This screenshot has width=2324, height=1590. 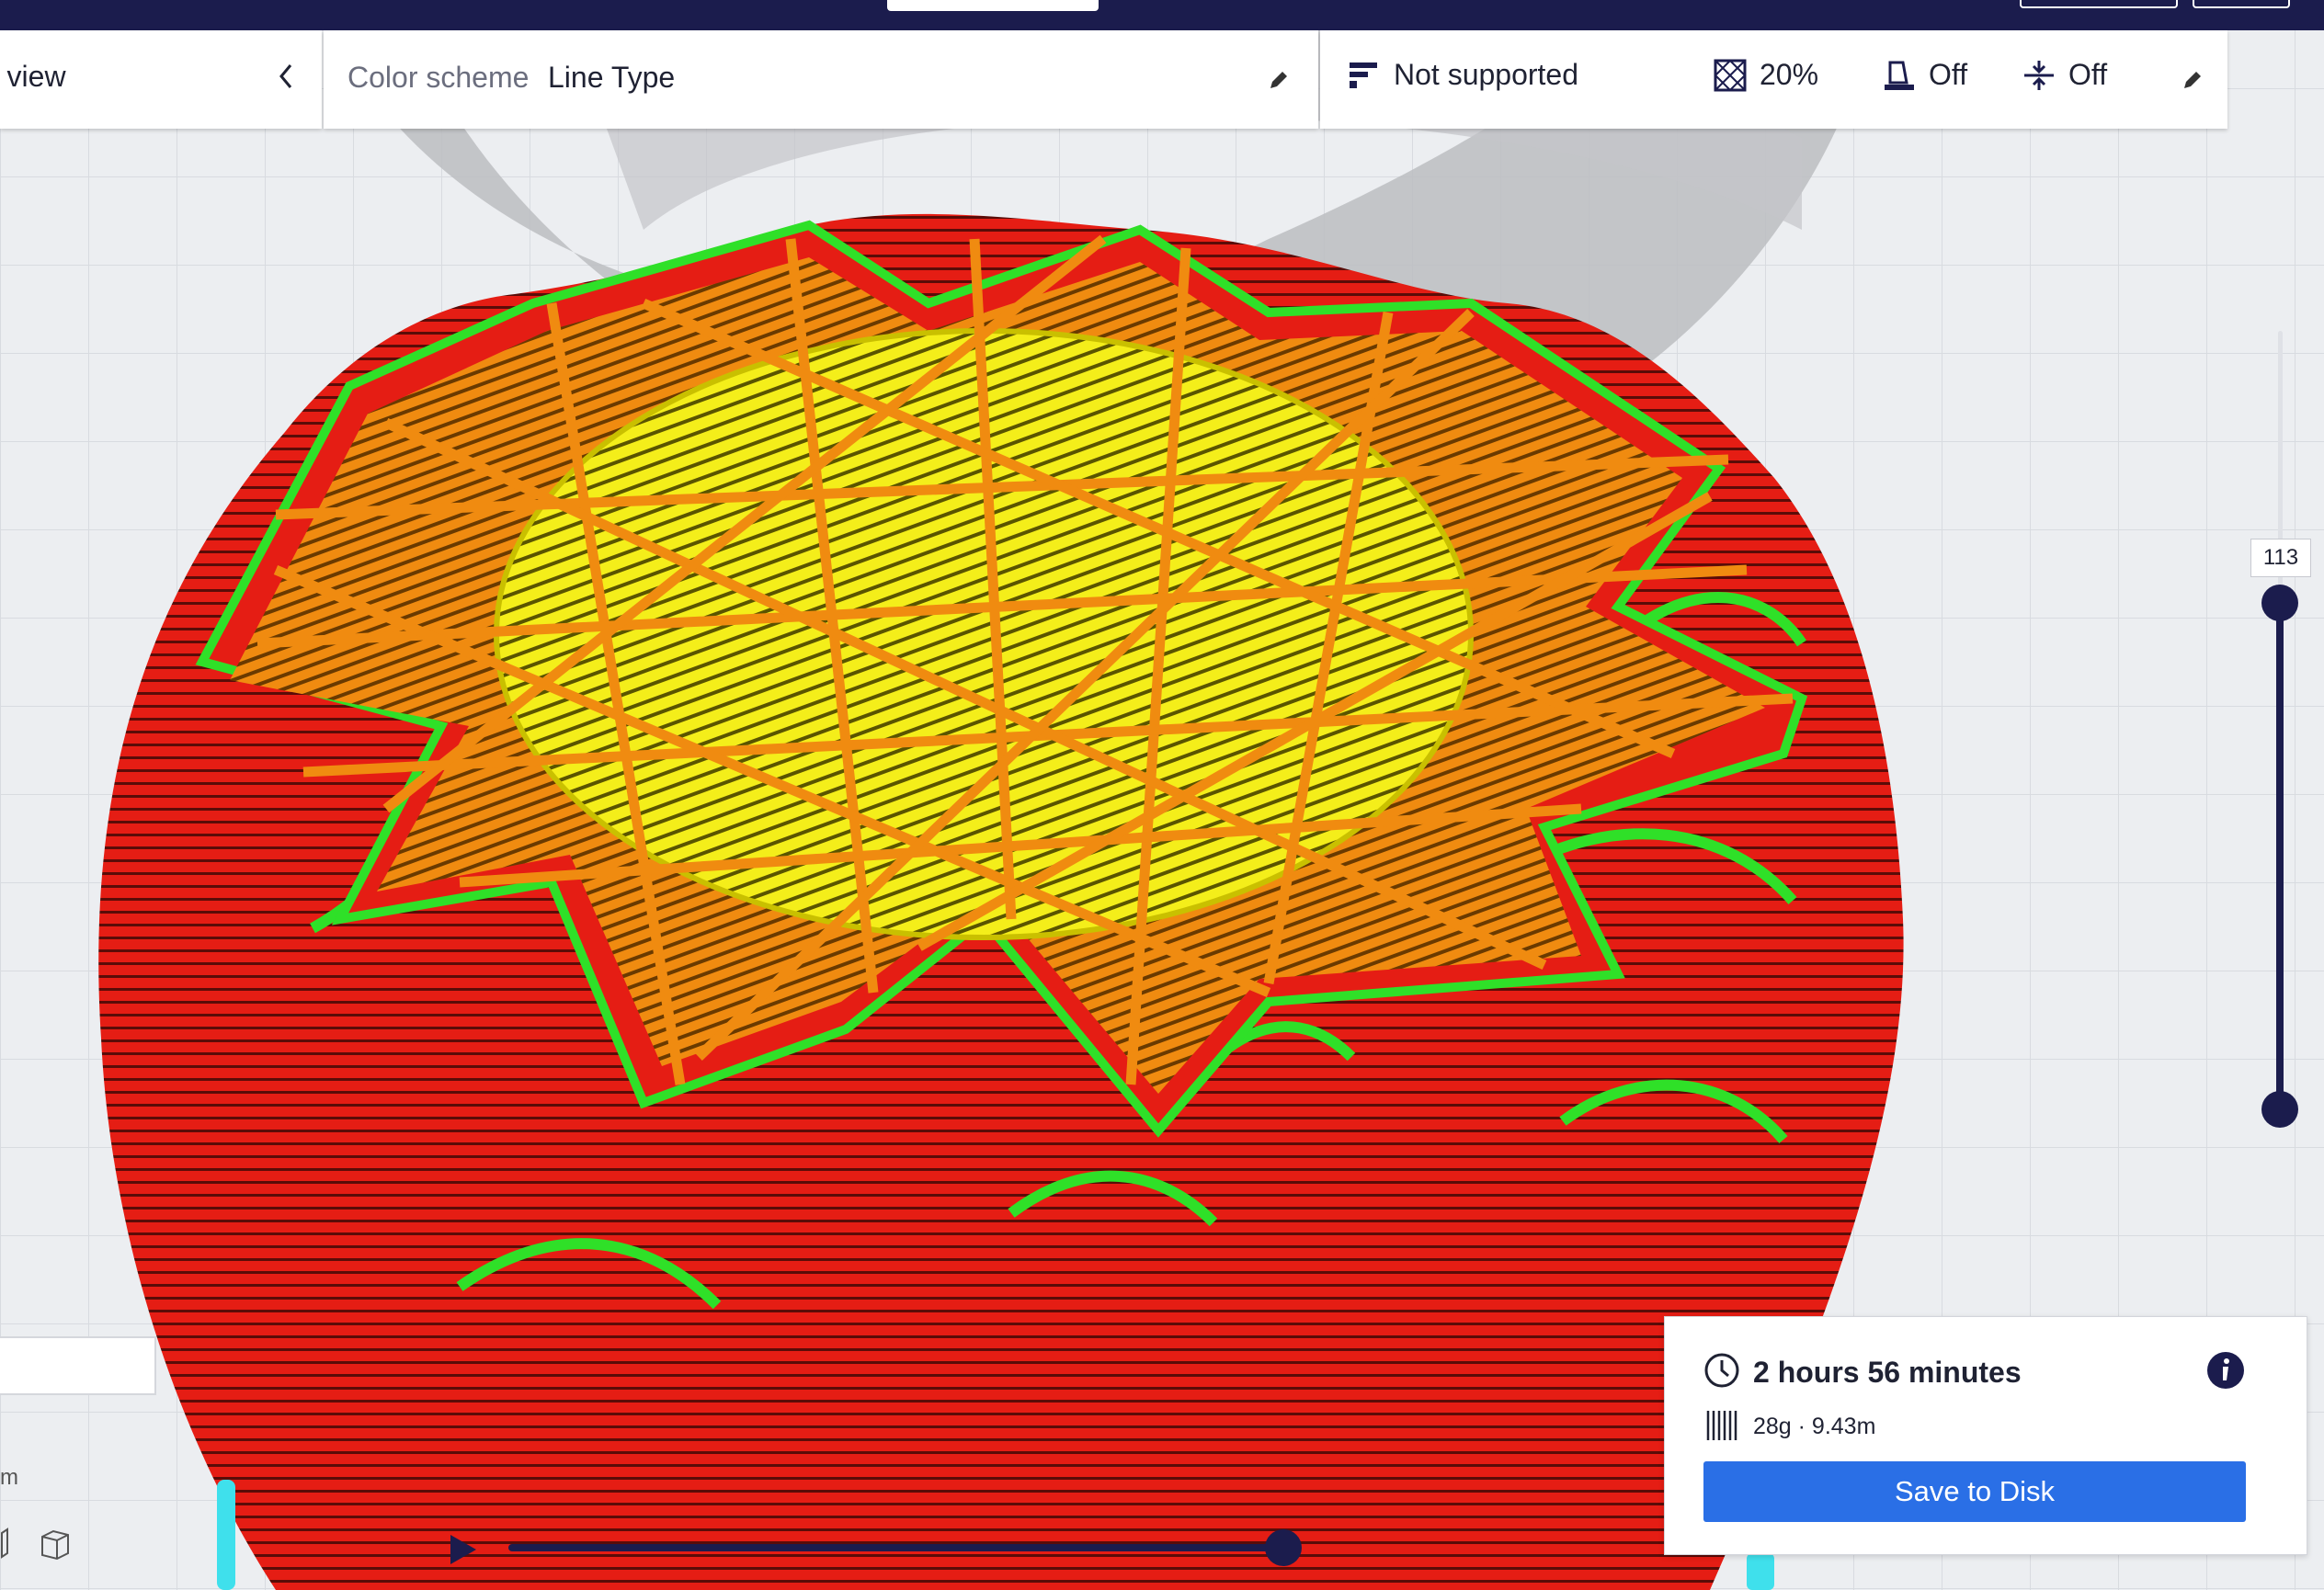 What do you see at coordinates (1284, 1547) in the screenshot?
I see `path-slider-handle` at bounding box center [1284, 1547].